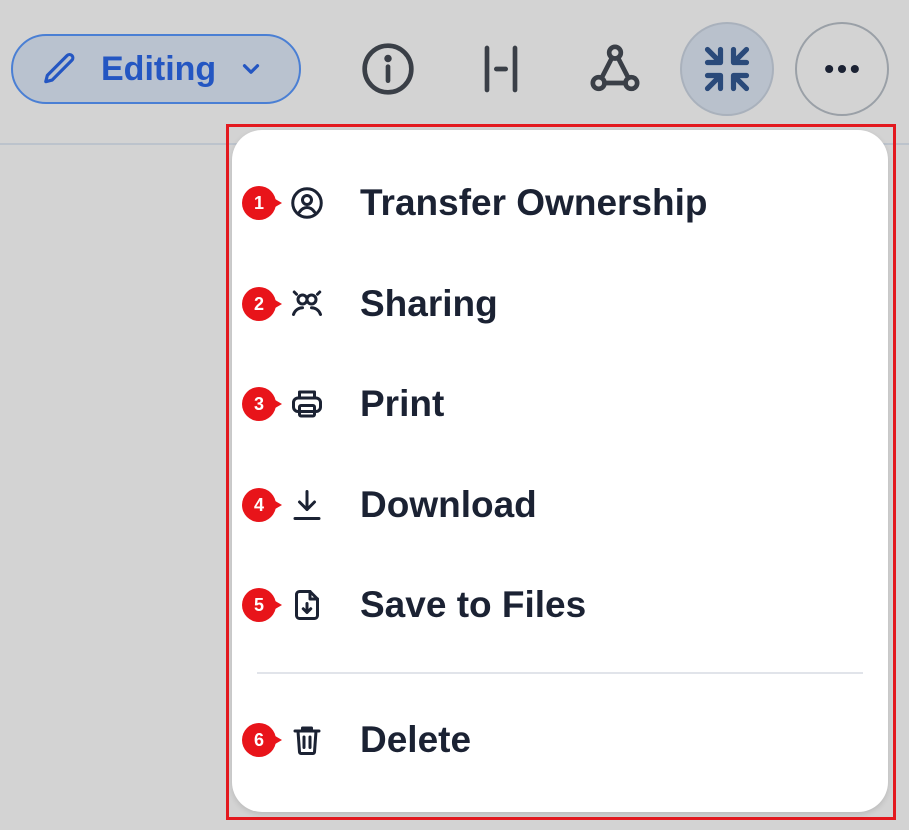 This screenshot has width=909, height=830. I want to click on step-badge: 5, so click(262, 605).